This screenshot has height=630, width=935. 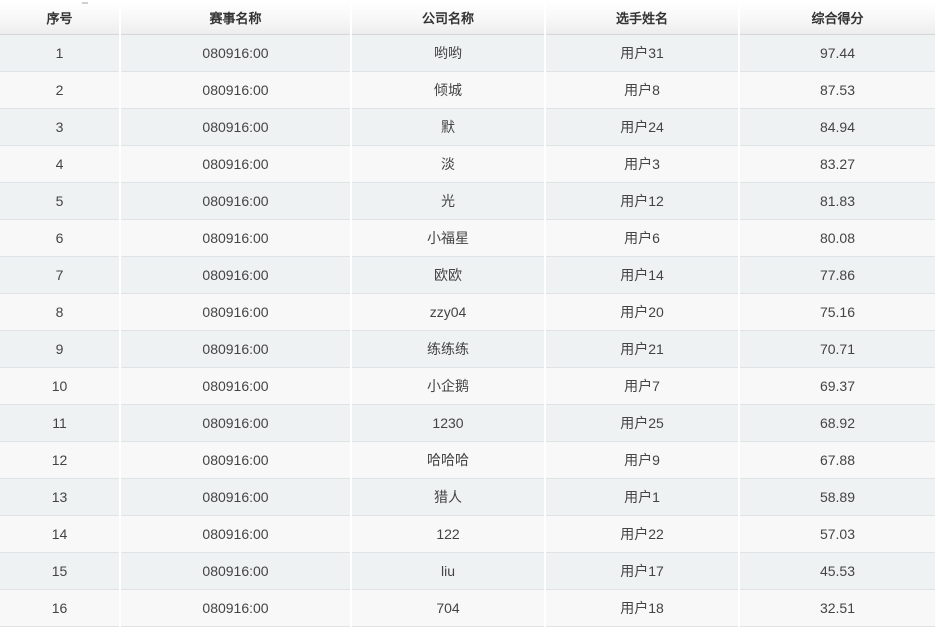 What do you see at coordinates (837, 53) in the screenshot?
I see `cell-total-score: 97.44` at bounding box center [837, 53].